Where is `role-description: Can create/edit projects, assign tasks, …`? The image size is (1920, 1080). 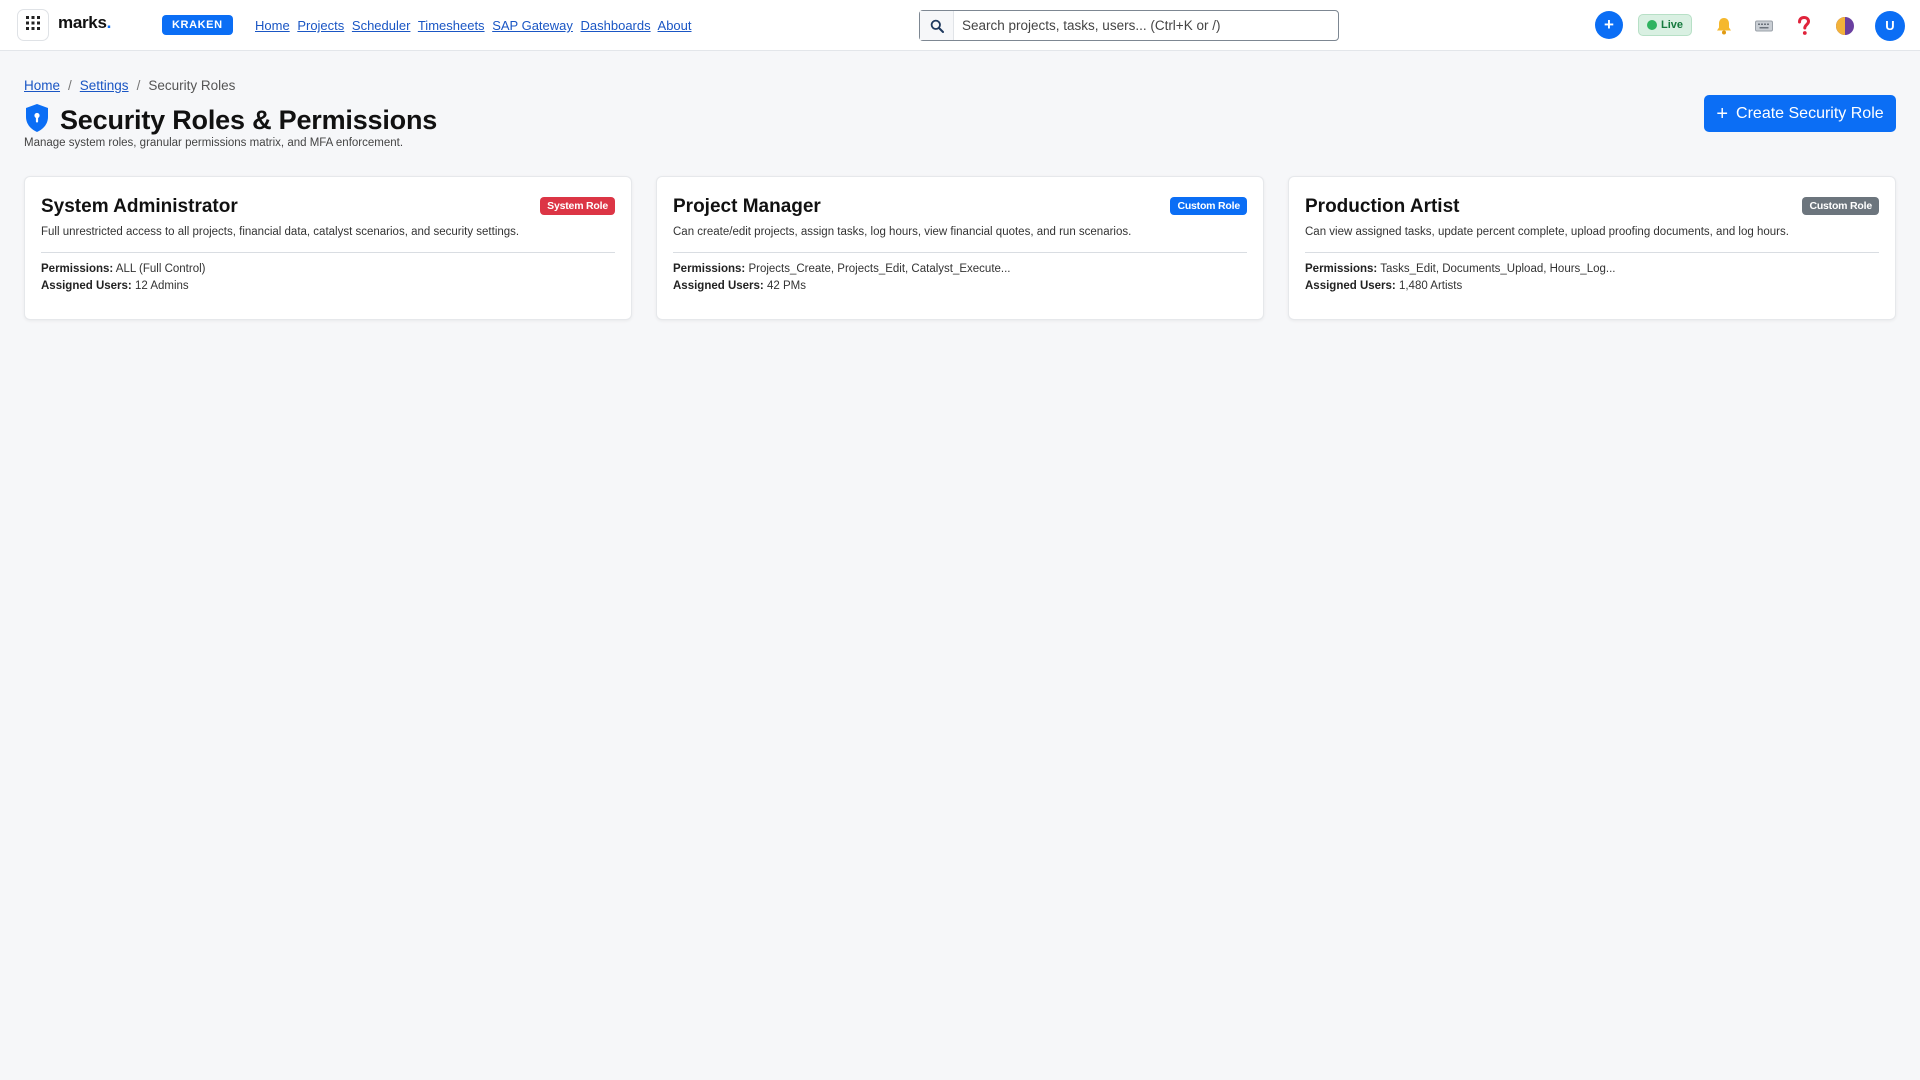 role-description: Can create/edit projects, assign tasks, … is located at coordinates (902, 232).